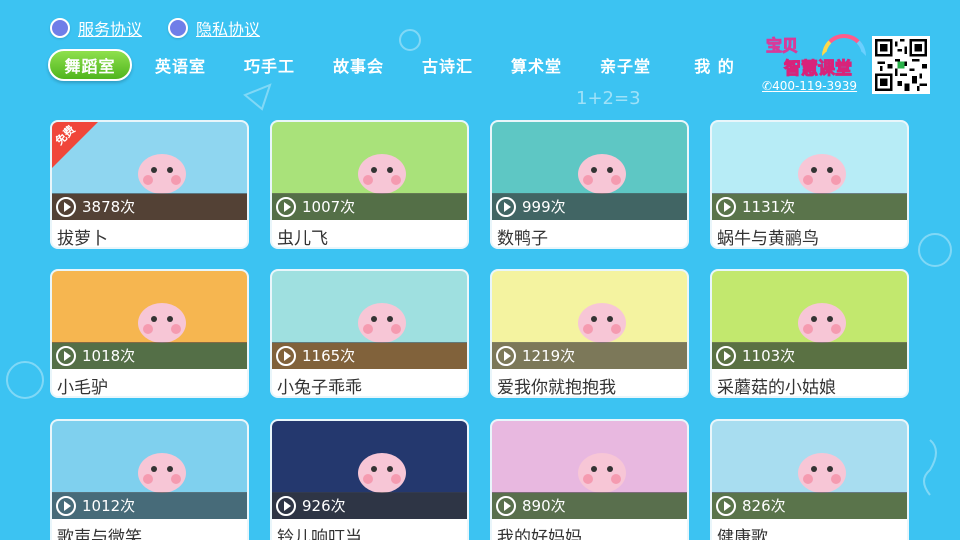 The height and width of the screenshot is (540, 960). What do you see at coordinates (149, 355) in the screenshot?
I see `play-count-bar: 1018次` at bounding box center [149, 355].